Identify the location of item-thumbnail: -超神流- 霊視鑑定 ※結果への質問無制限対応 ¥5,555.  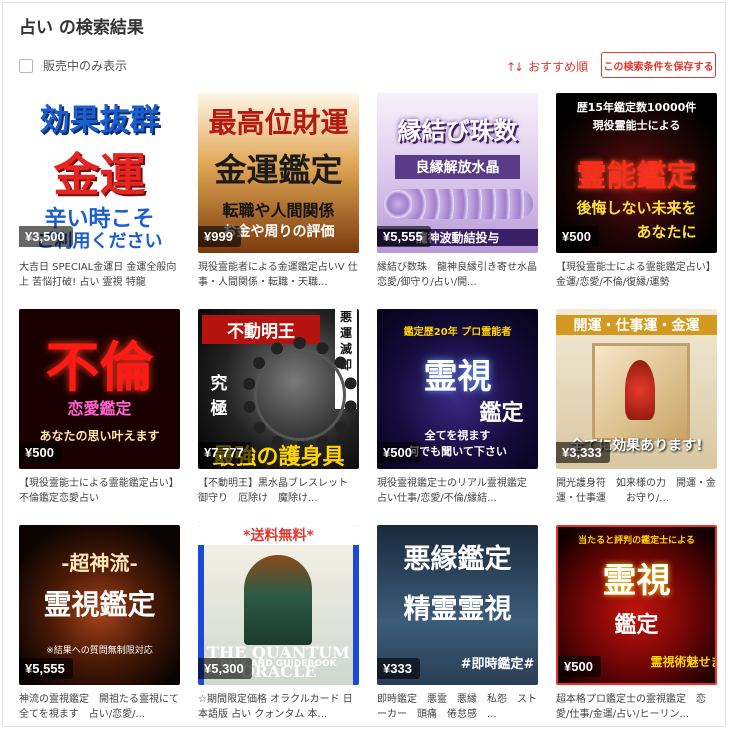
(99, 605).